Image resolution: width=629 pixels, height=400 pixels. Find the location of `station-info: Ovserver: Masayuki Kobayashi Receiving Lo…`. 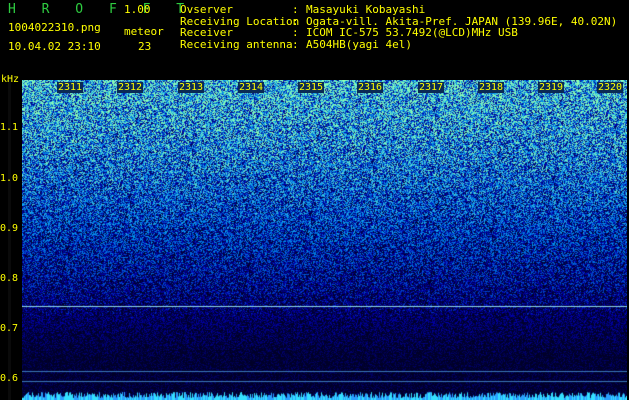

station-info: Ovserver: Masayuki Kobayashi Receiving Lo… is located at coordinates (398, 27).